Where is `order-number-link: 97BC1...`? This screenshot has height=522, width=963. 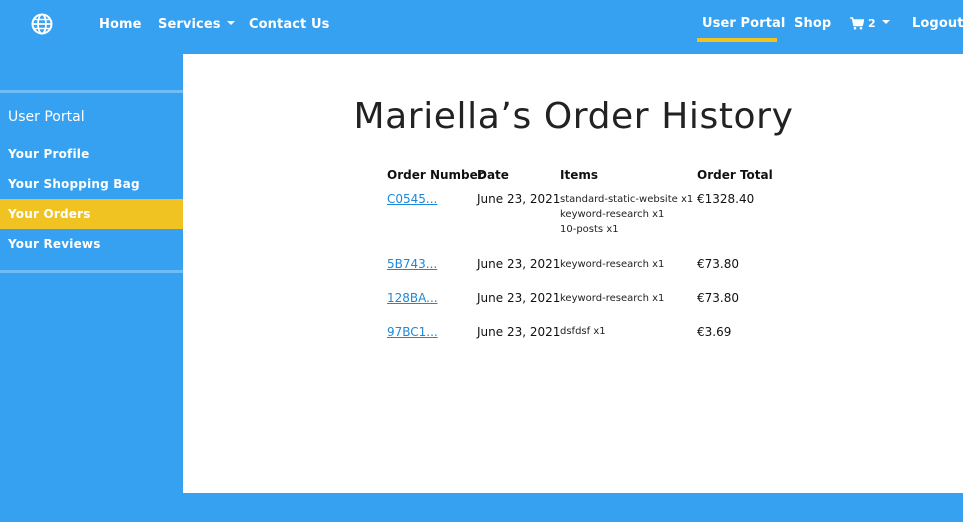 order-number-link: 97BC1... is located at coordinates (412, 332).